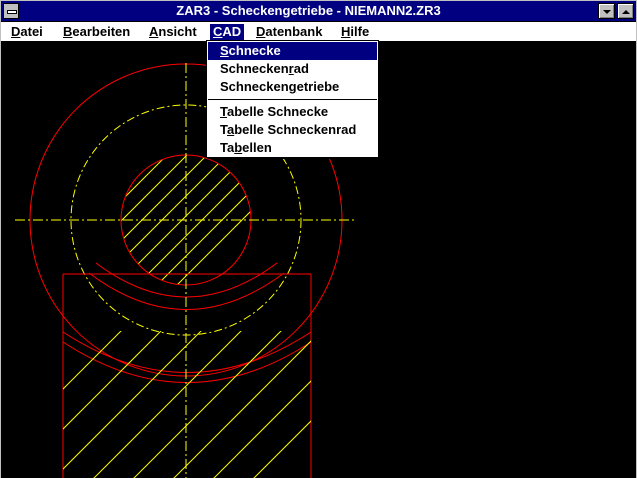 The height and width of the screenshot is (478, 637). I want to click on minimize-arrow-icon, so click(607, 12).